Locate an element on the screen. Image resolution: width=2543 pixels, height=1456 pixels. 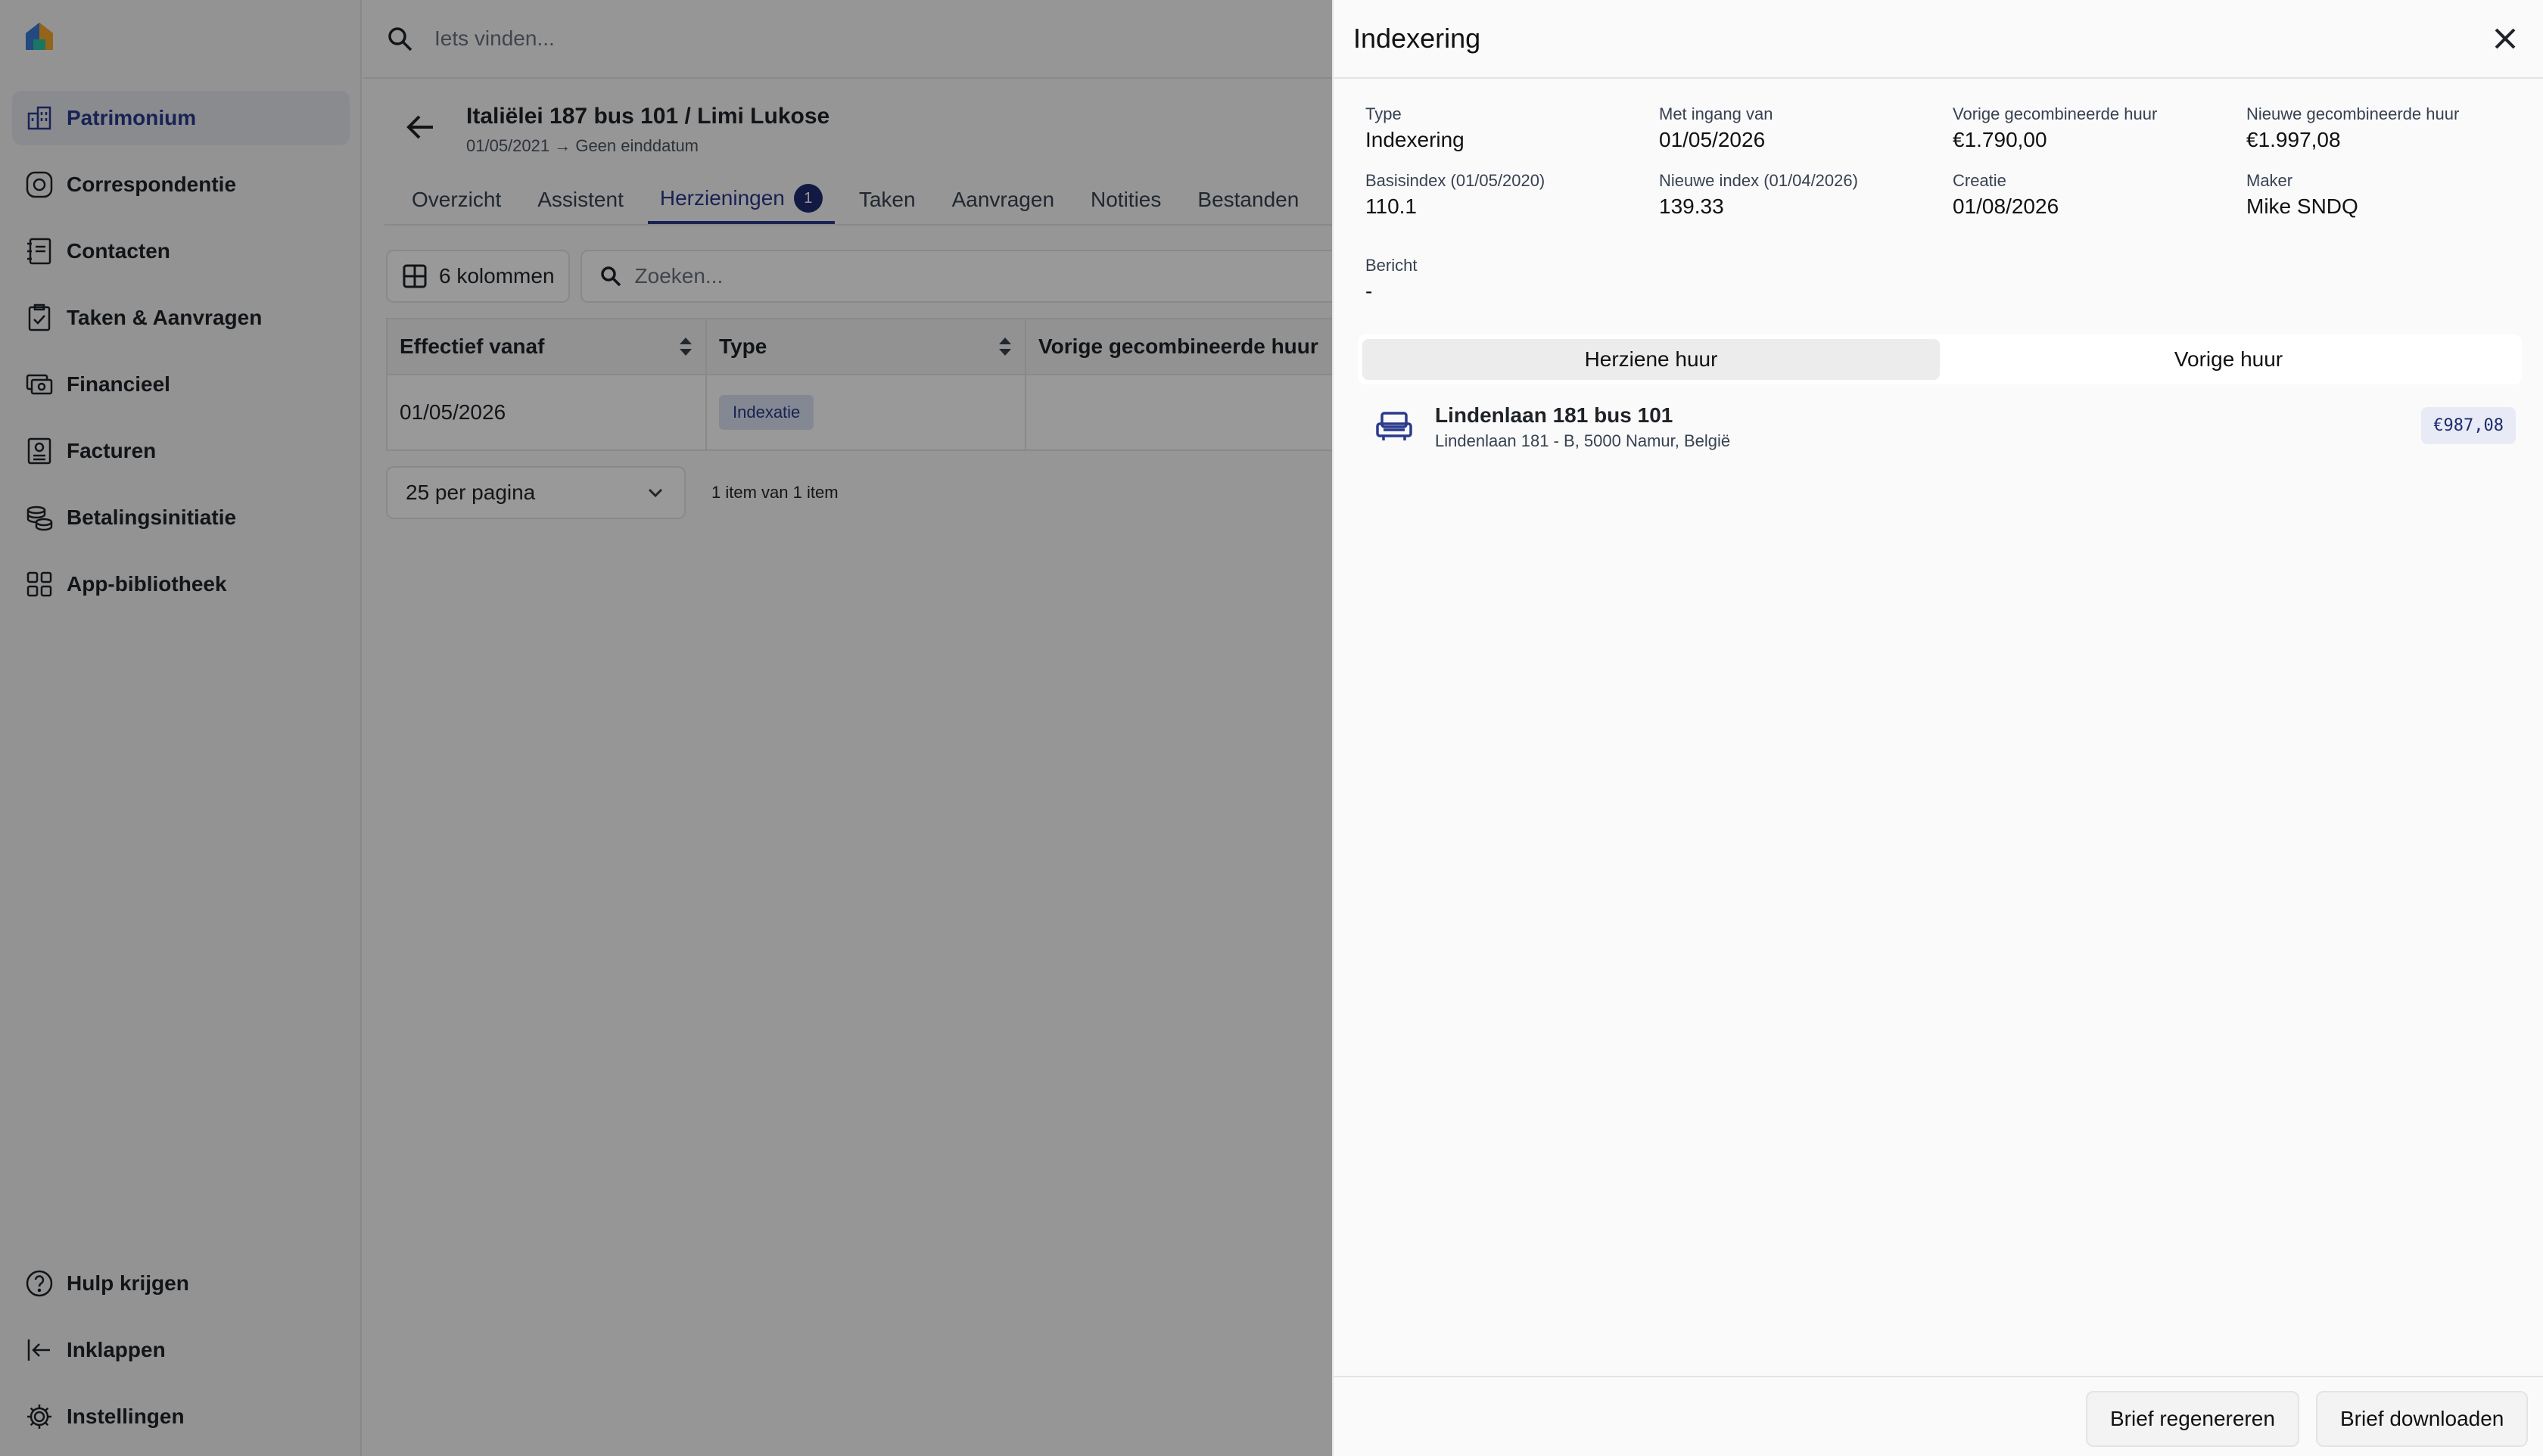
field-vorige-huur: Vorige gecombineerde huur €1.790,00 is located at coordinates (2055, 128).